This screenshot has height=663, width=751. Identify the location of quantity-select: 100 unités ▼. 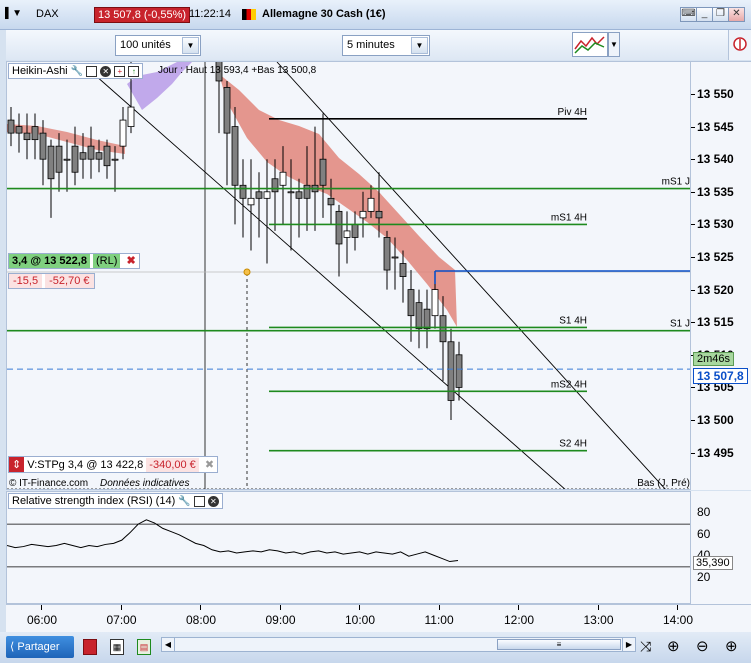
(158, 45).